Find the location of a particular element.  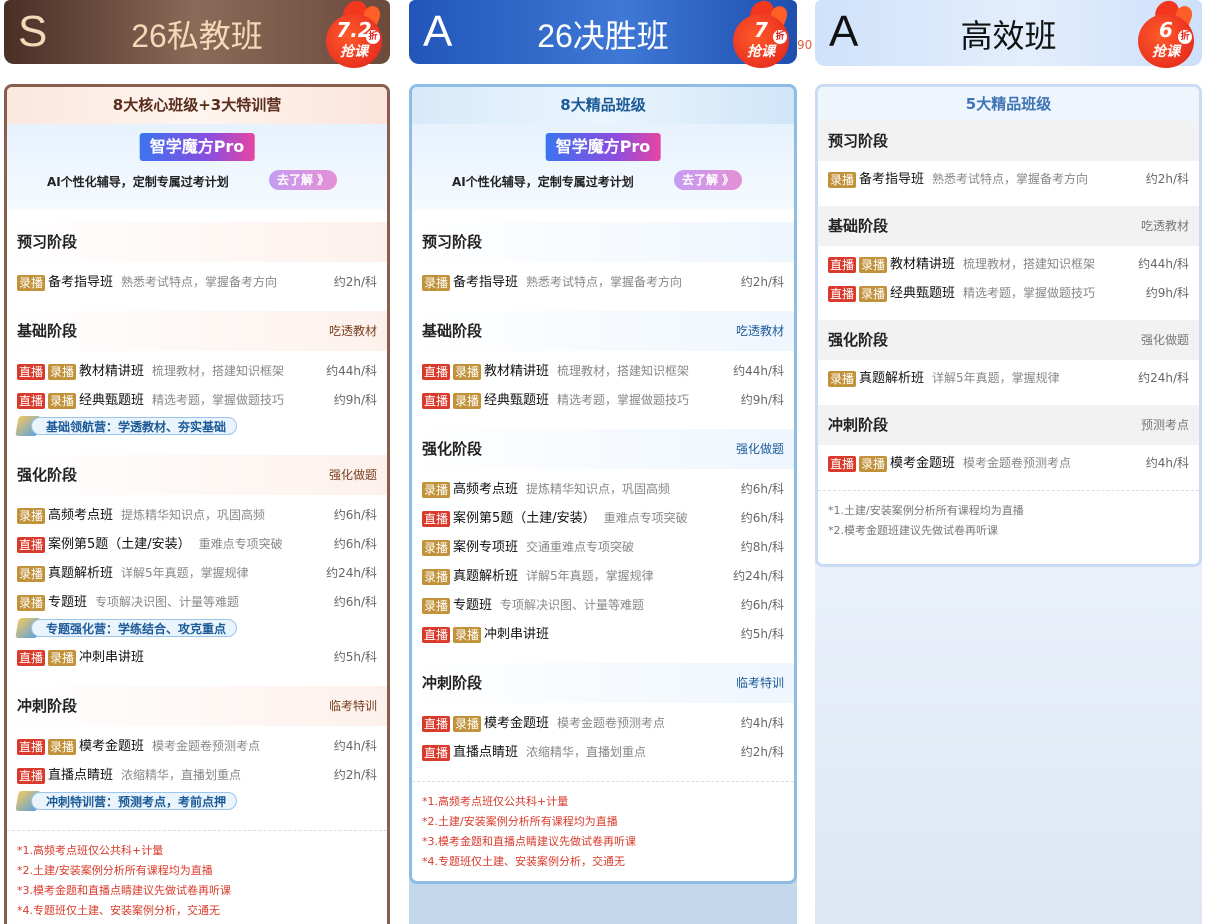

camp-banner: 基础领航营：学透教材、夯实基础 is located at coordinates (201, 426).